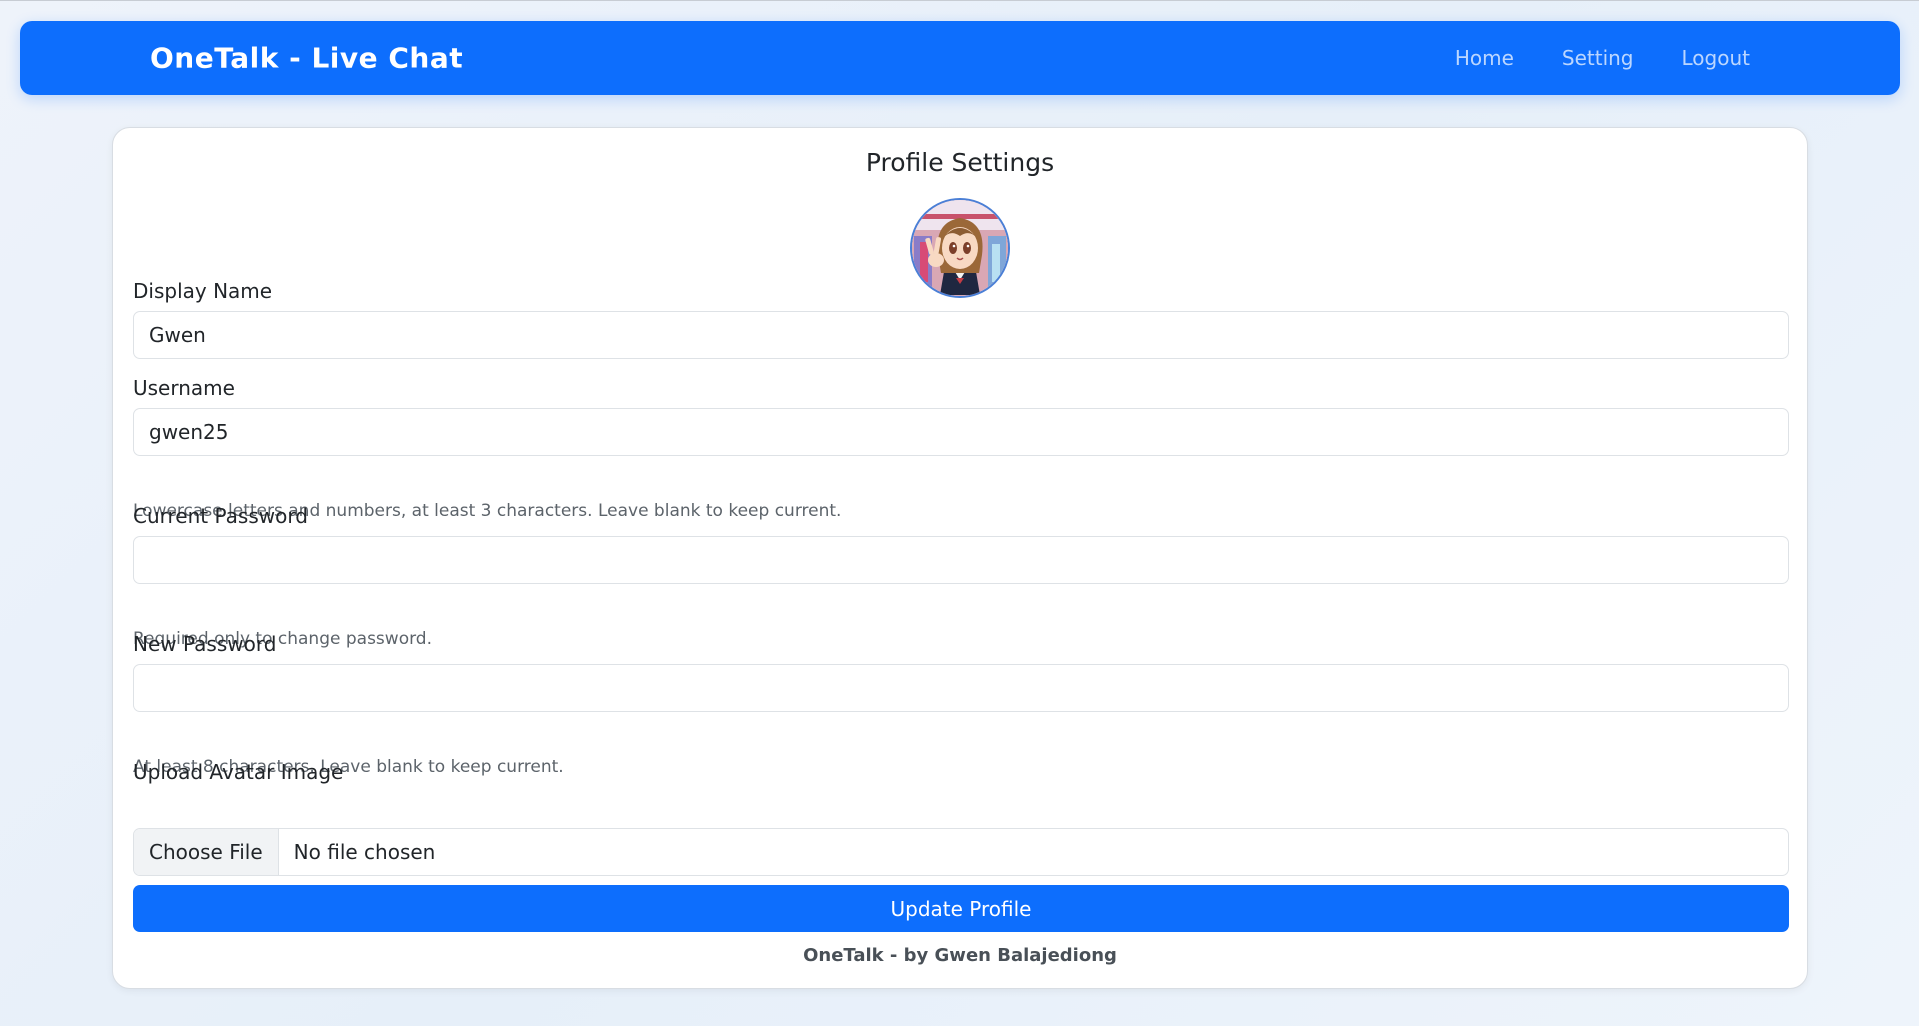 This screenshot has width=1919, height=1026. Describe the element at coordinates (364, 852) in the screenshot. I see `file-status-text: No file chosen` at that location.